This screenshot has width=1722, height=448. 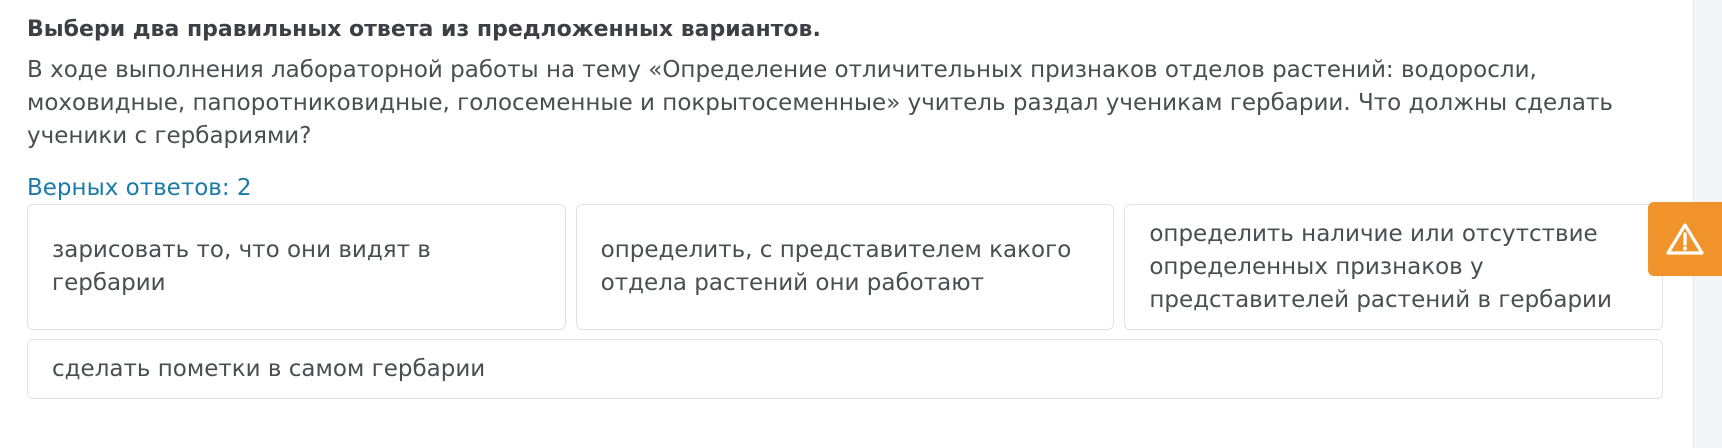 I want to click on warning-icon, so click(x=1685, y=239).